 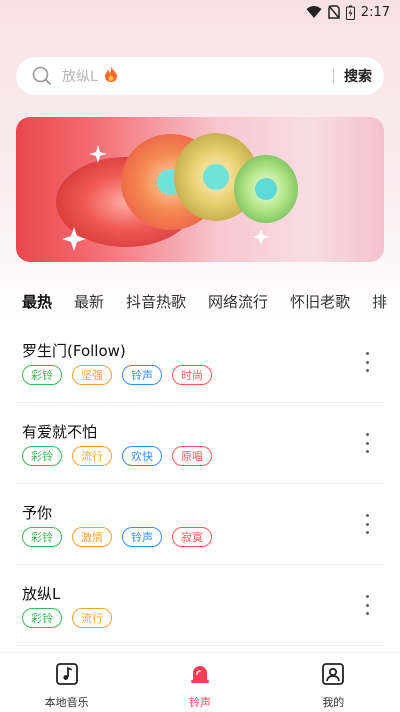 I want to click on tag-group: 彩铃 坚强 铃声 时尚, so click(x=117, y=375).